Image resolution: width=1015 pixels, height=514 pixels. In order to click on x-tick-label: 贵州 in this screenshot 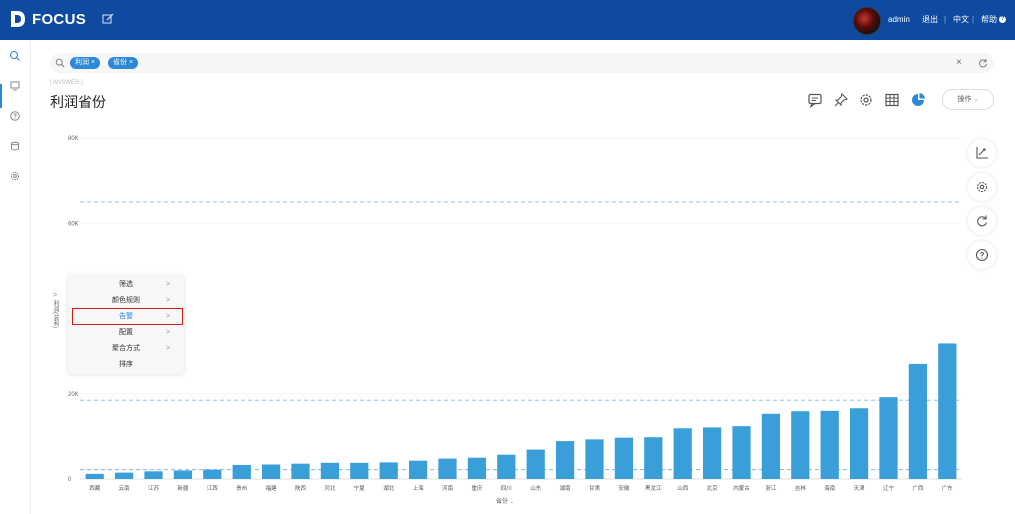, I will do `click(241, 488)`.